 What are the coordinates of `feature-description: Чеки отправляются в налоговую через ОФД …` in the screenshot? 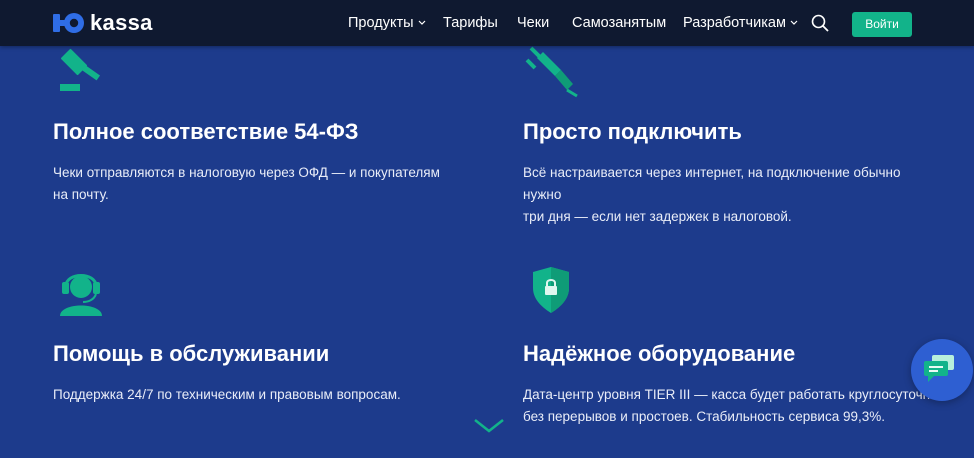 It's located at (262, 184).